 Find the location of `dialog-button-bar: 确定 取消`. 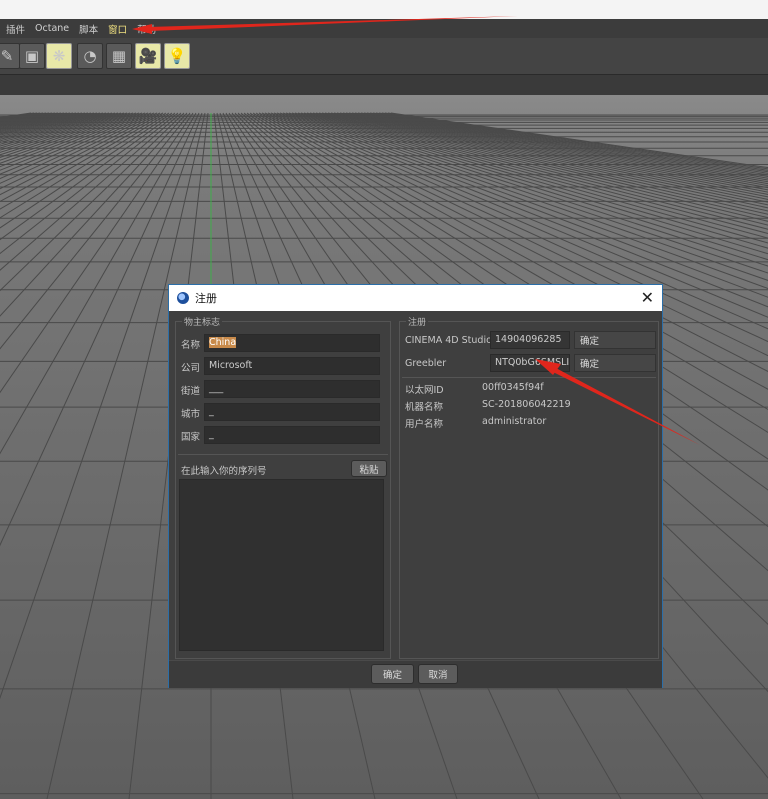

dialog-button-bar: 确定 取消 is located at coordinates (415, 674).